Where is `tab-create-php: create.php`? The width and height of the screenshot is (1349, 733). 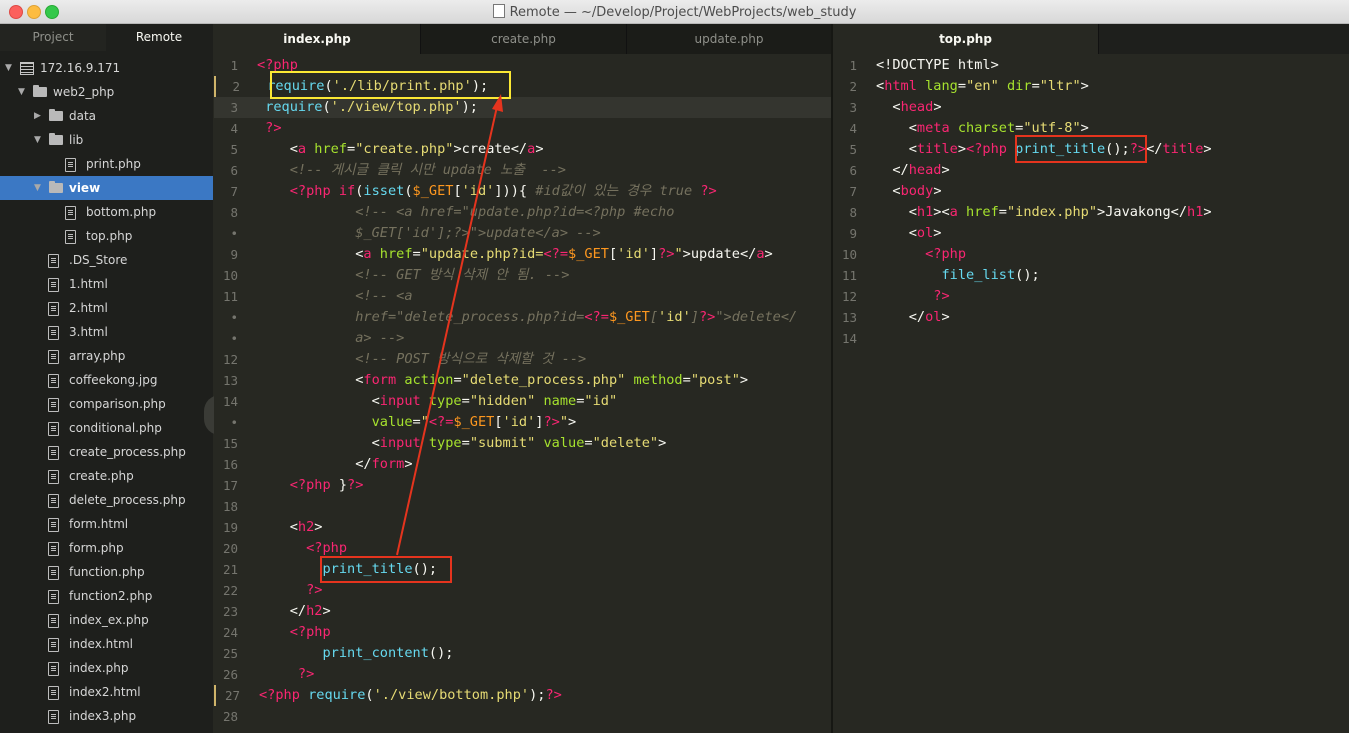 tab-create-php: create.php is located at coordinates (524, 39).